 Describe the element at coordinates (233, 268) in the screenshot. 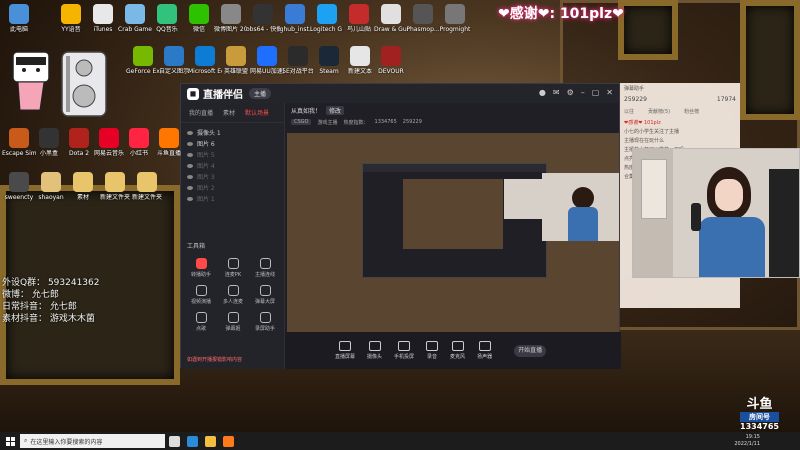

I see `tool-item: 连麦PK` at that location.